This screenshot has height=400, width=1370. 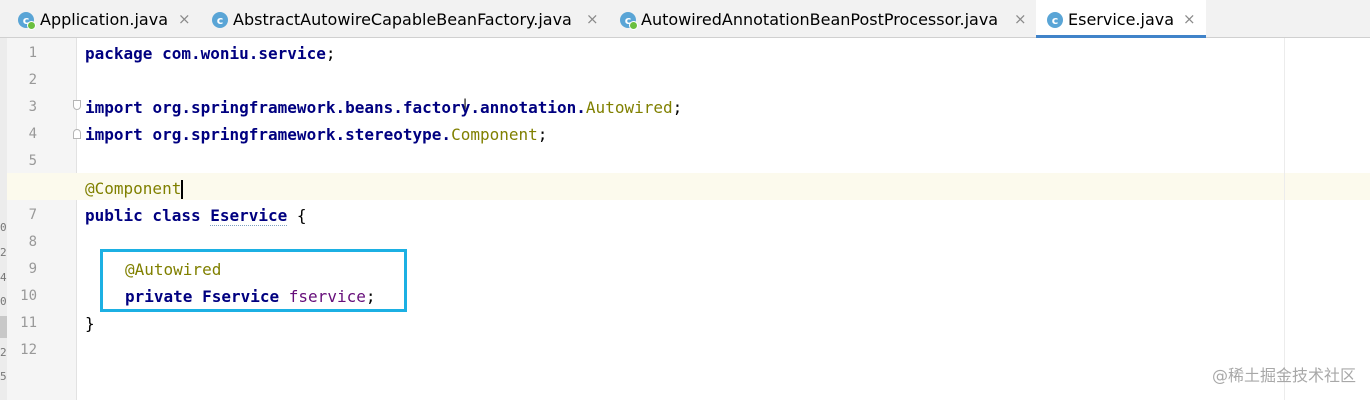 I want to click on imported-class: Autowired, so click(x=629, y=107).